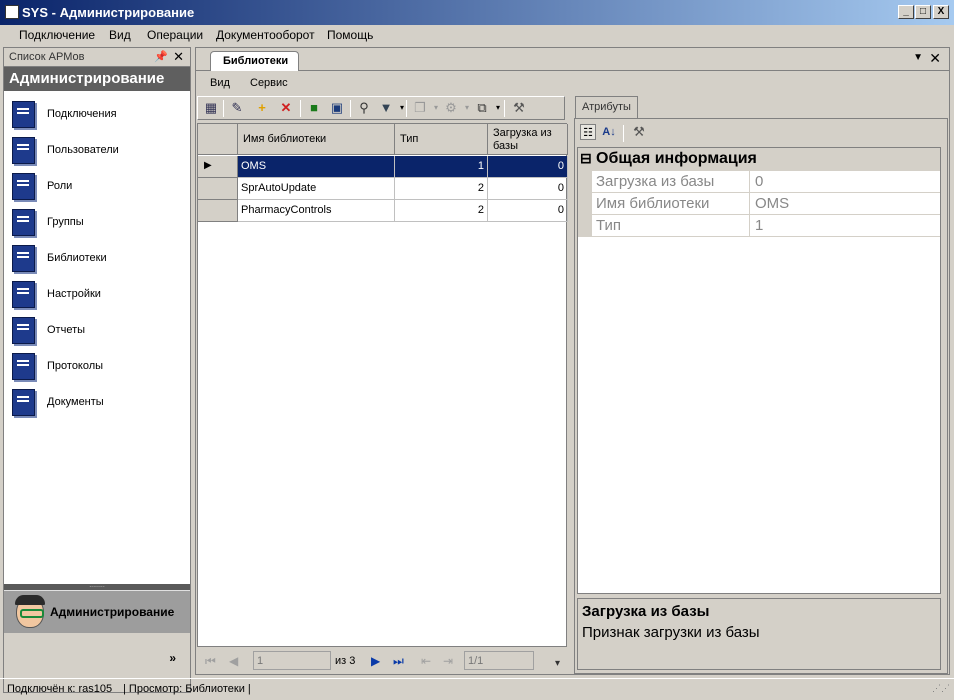 The image size is (954, 700). Describe the element at coordinates (97, 294) in the screenshot. I see `nav-item-settings: Настройки` at that location.